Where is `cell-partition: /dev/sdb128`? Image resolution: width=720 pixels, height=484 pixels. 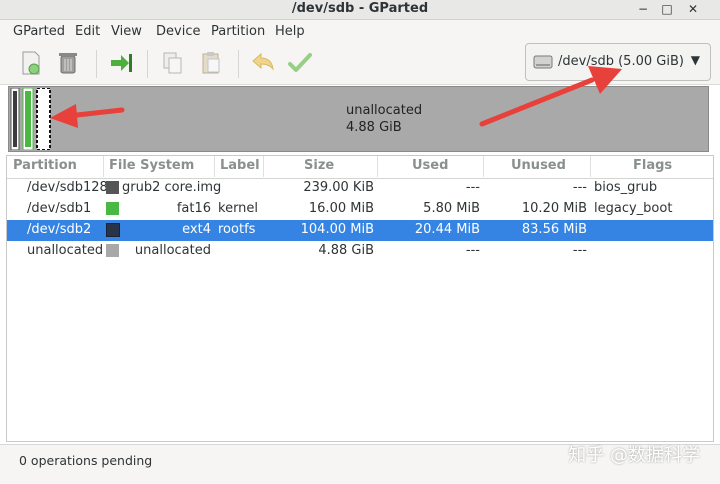 cell-partition: /dev/sdb128 is located at coordinates (67, 187).